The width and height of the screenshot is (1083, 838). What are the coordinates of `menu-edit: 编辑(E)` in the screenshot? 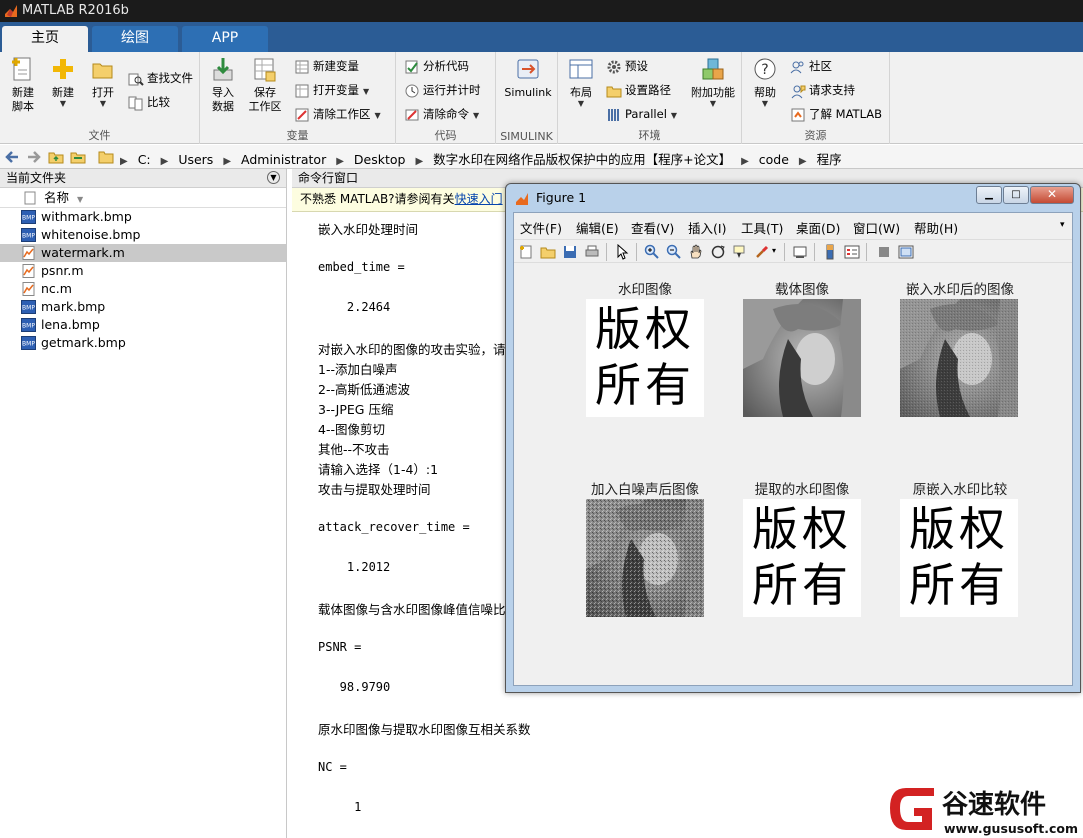 It's located at (597, 227).